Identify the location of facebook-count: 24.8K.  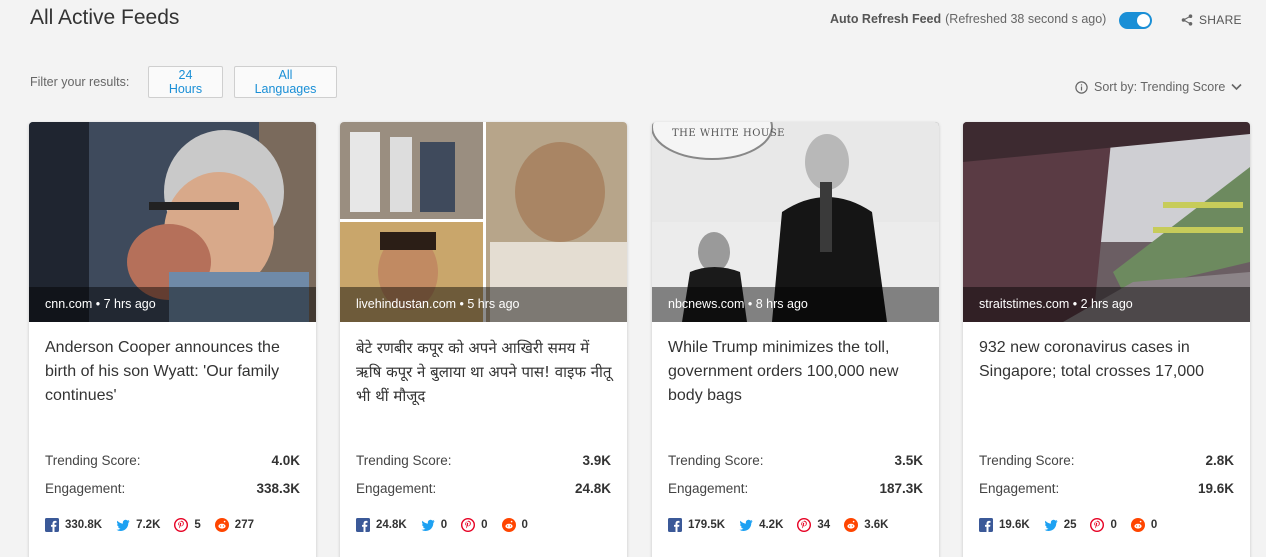
(381, 525).